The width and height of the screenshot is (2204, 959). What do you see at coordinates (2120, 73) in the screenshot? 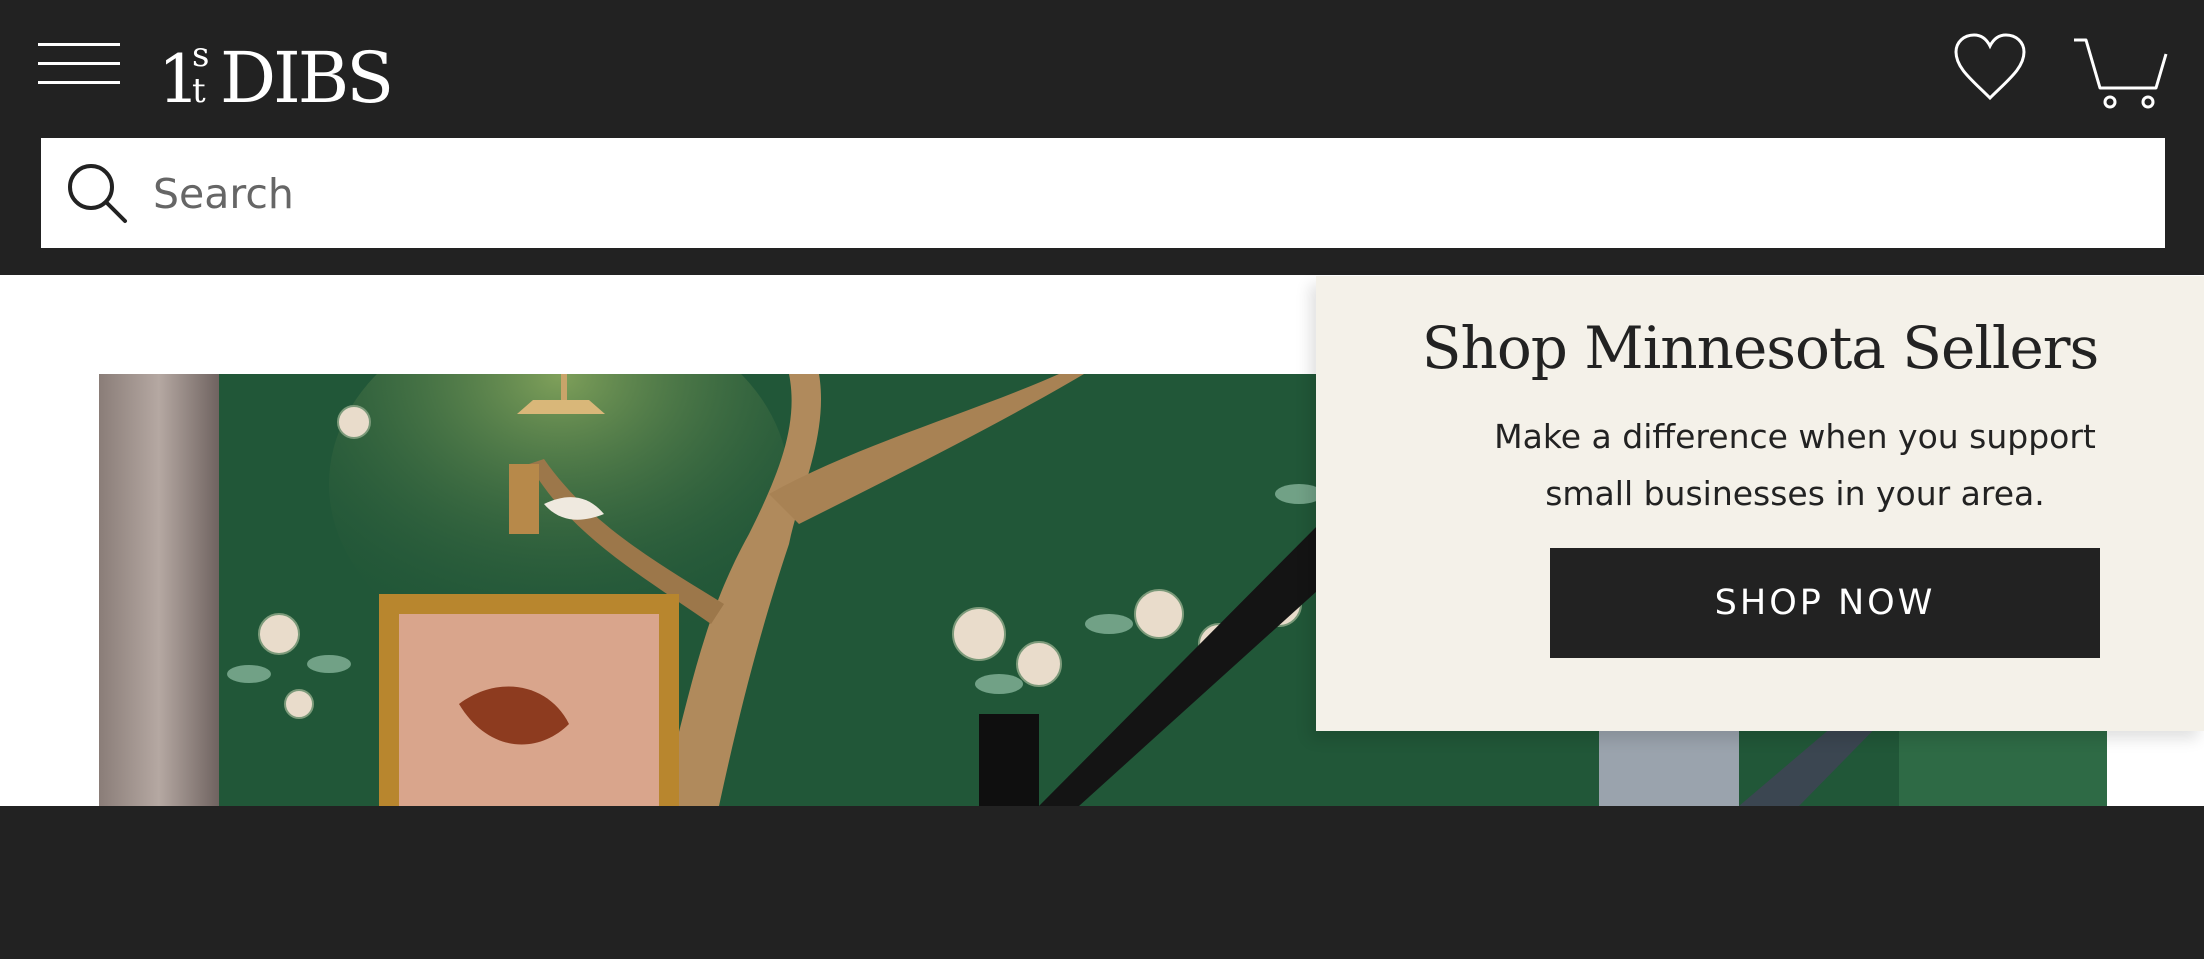
I see `shopping-cart-icon` at bounding box center [2120, 73].